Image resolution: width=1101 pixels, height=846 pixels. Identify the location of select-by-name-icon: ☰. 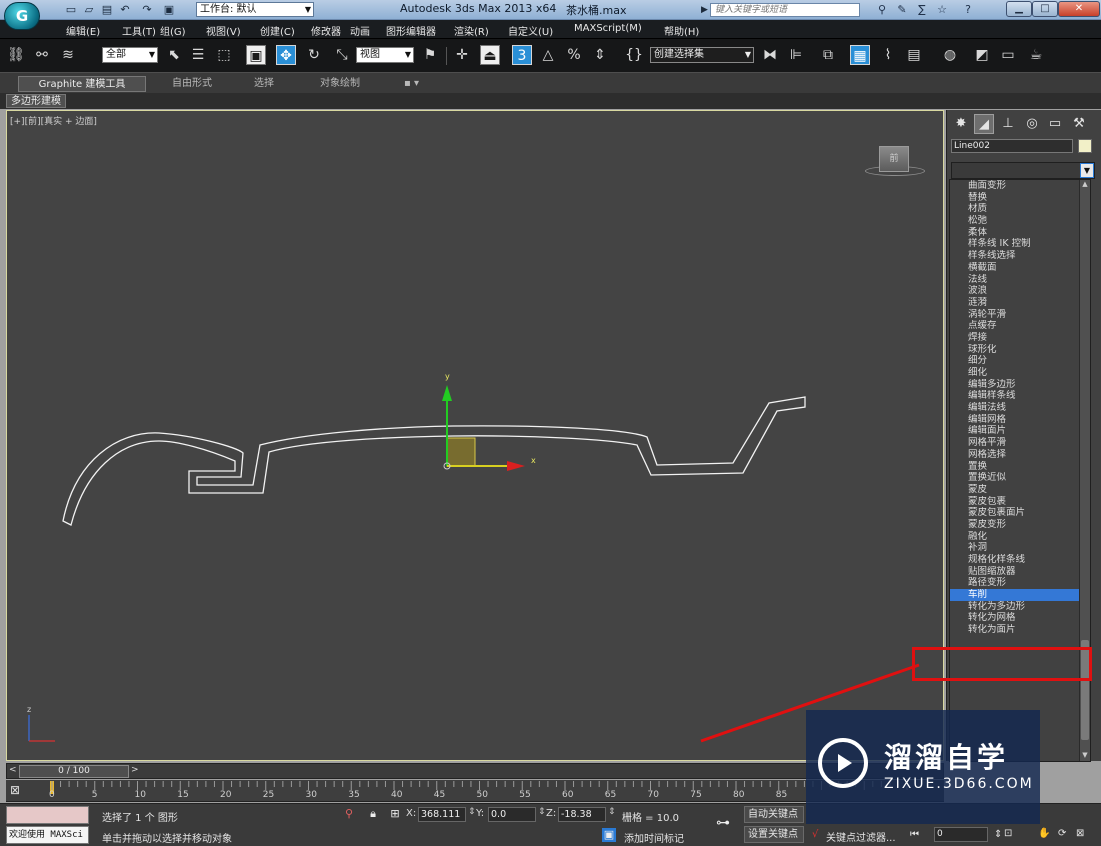
(198, 55).